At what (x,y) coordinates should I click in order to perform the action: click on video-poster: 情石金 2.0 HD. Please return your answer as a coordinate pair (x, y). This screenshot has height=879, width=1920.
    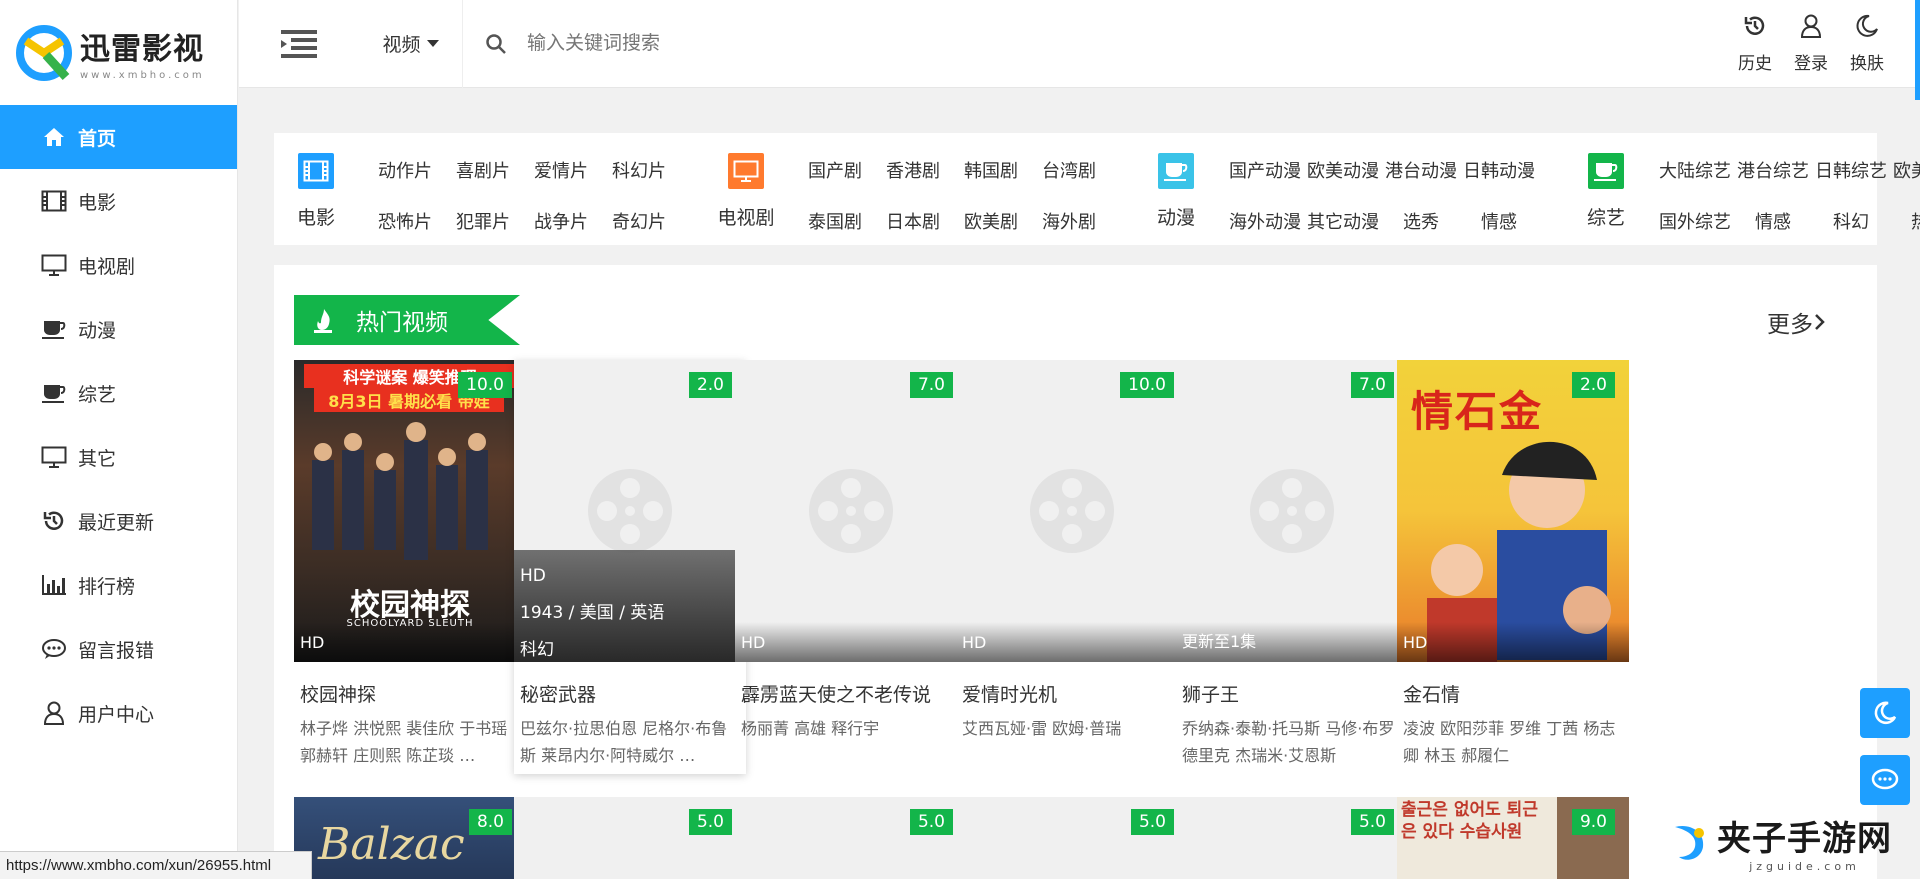
    Looking at the image, I should click on (1513, 511).